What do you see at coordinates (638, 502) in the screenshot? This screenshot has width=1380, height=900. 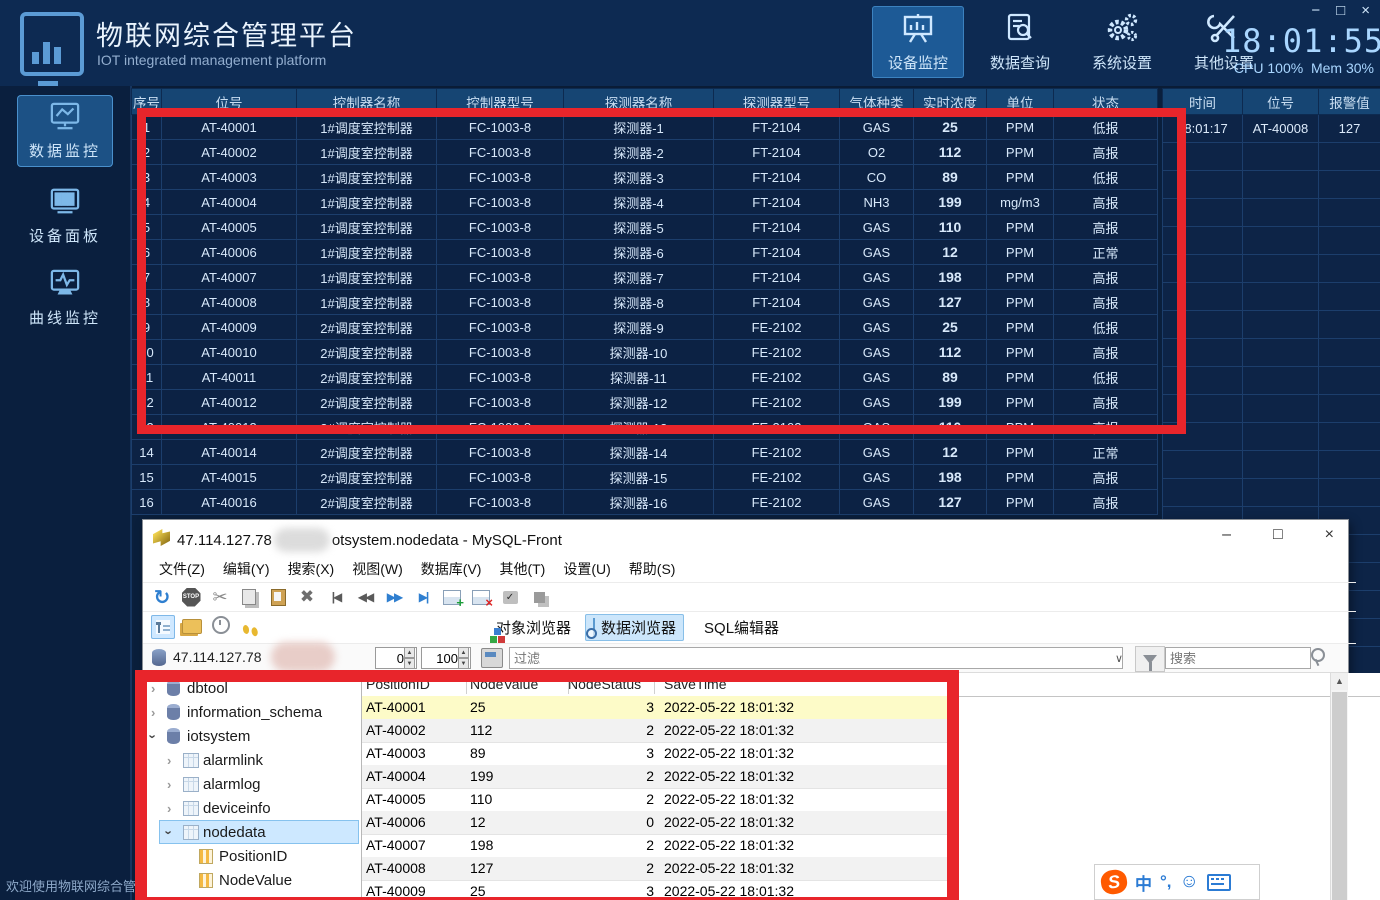 I see `cell-detector: 探测器-16` at bounding box center [638, 502].